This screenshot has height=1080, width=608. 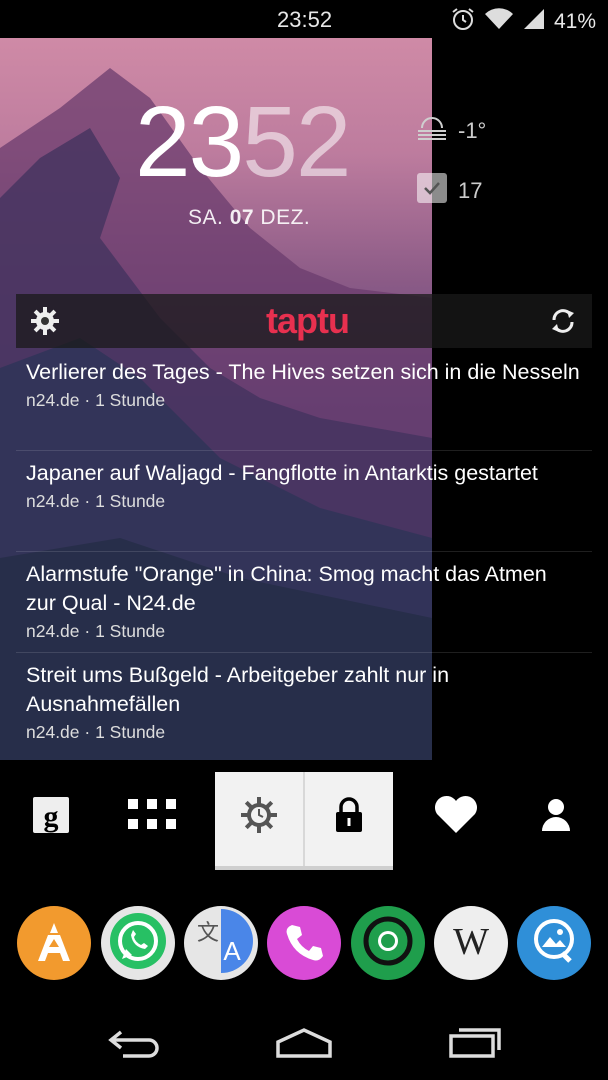 I want to click on brightness-button, so click(x=259, y=817).